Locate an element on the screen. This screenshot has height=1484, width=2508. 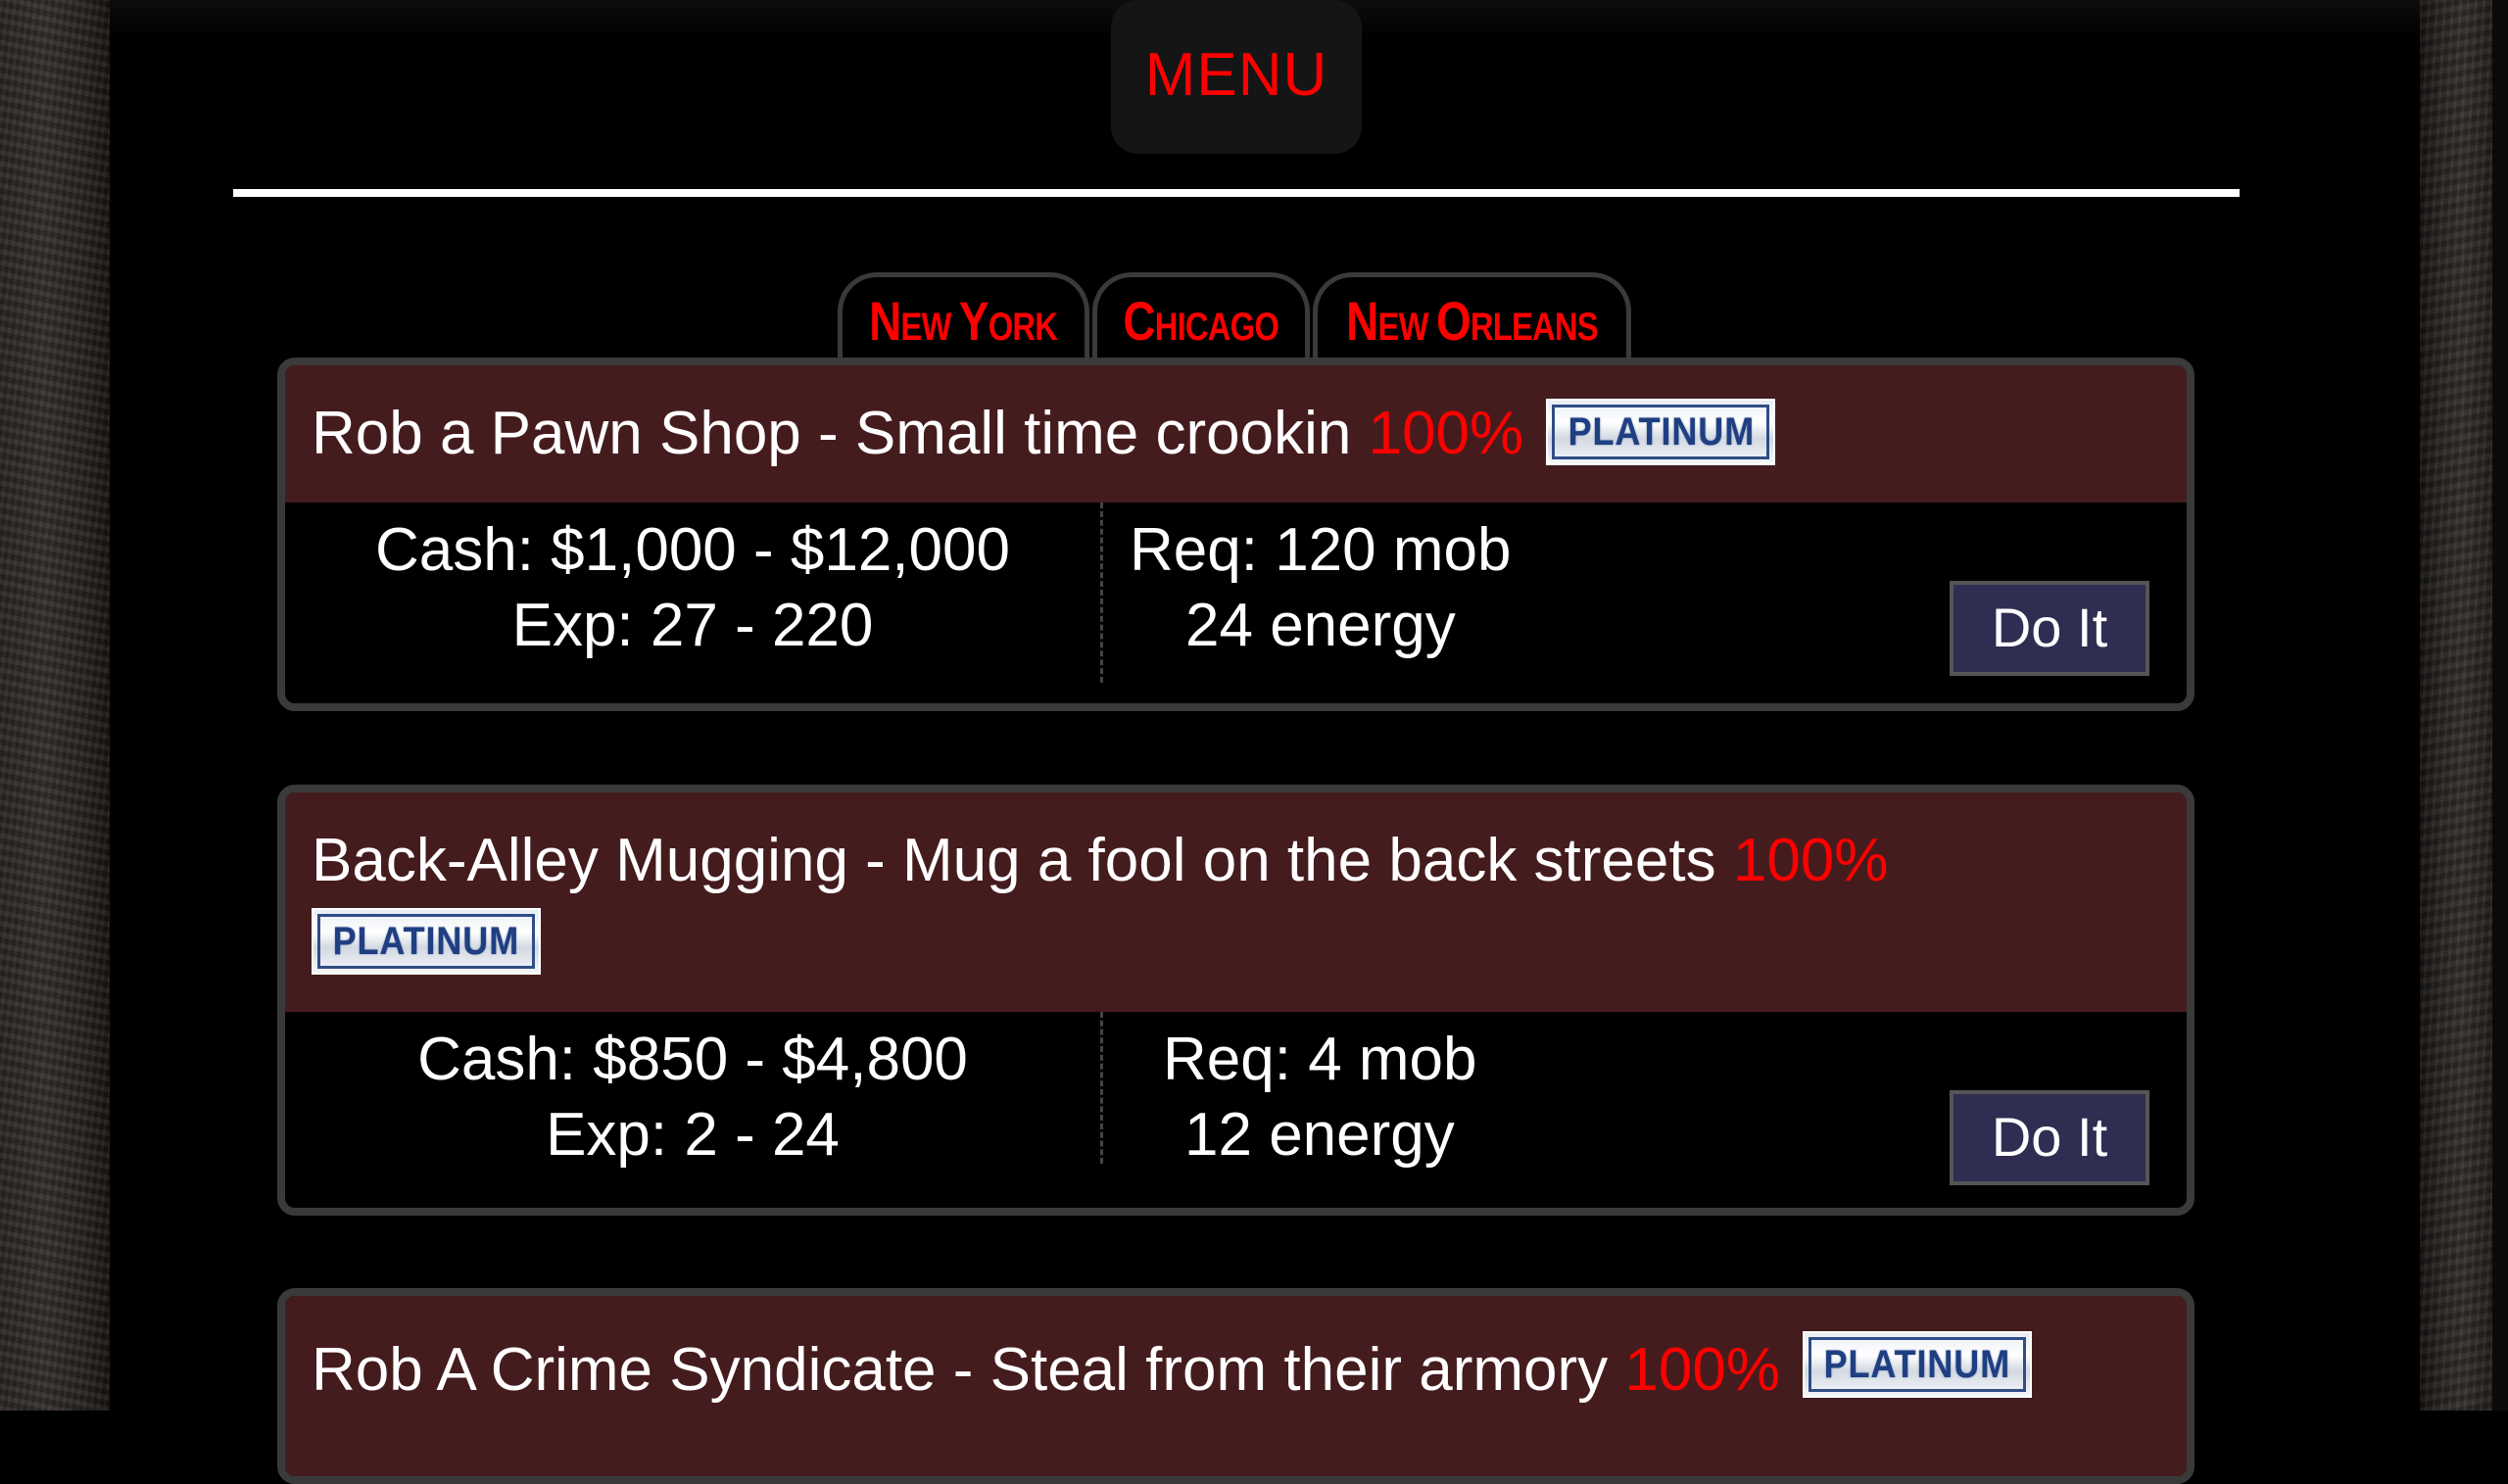
menu-button-label: MENU is located at coordinates (1236, 75).